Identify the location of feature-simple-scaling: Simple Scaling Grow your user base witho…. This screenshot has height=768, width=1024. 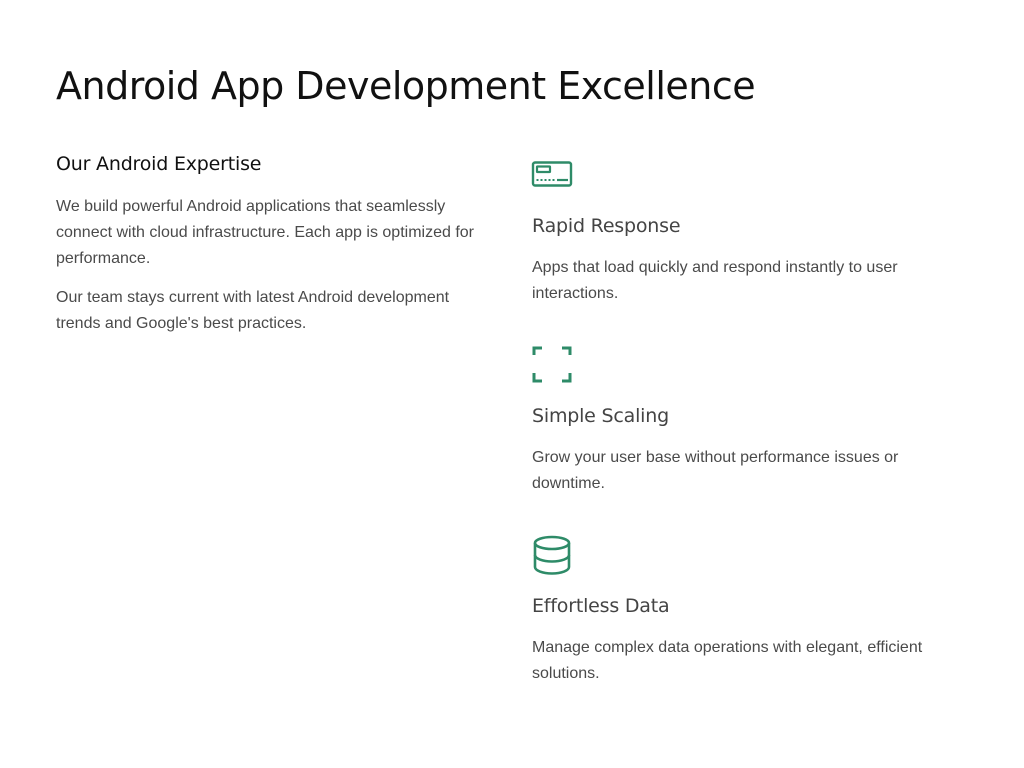
(752, 421).